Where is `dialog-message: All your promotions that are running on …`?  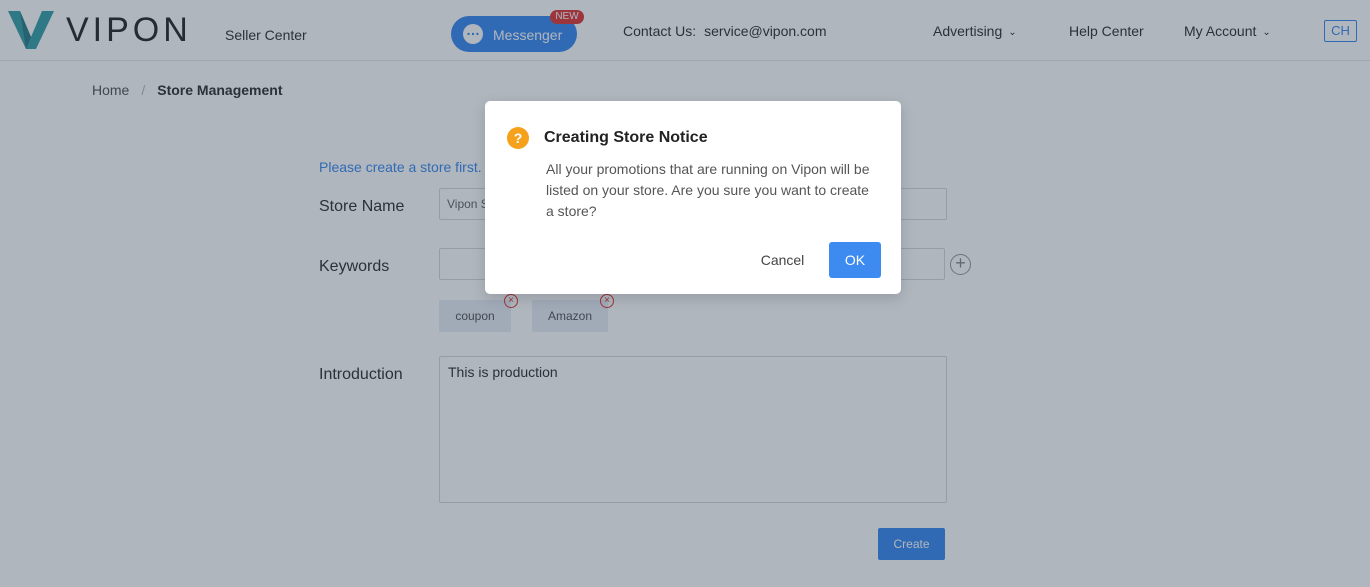 dialog-message: All your promotions that are running on … is located at coordinates (708, 190).